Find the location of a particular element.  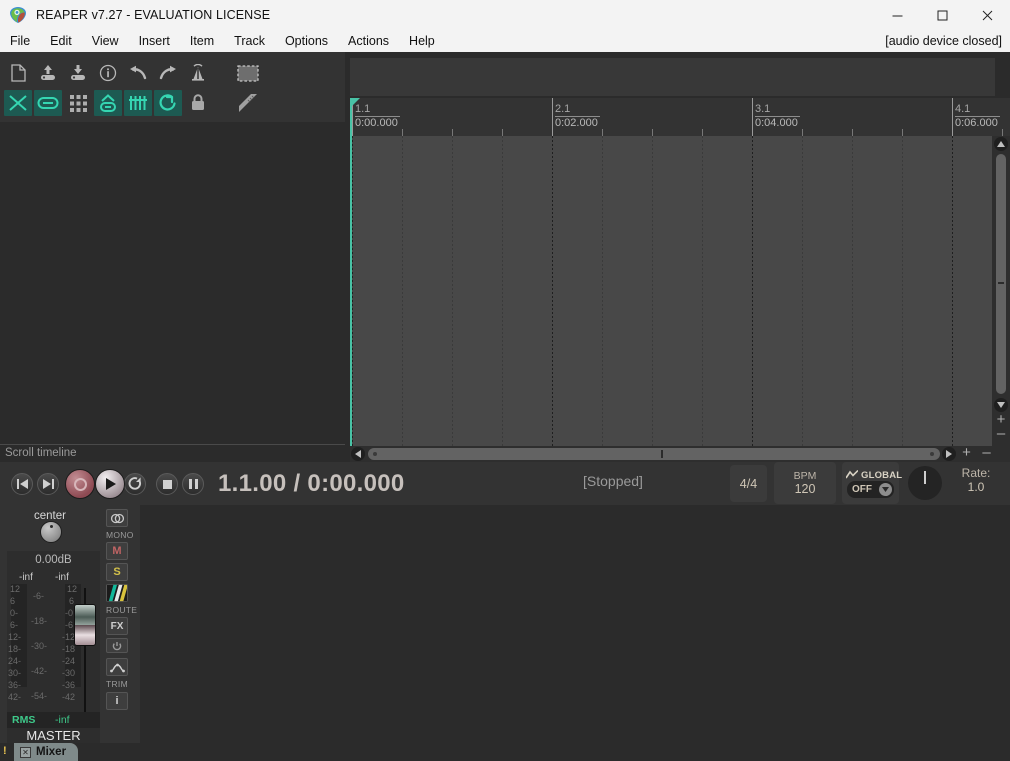

fx-bypass-button is located at coordinates (117, 645).